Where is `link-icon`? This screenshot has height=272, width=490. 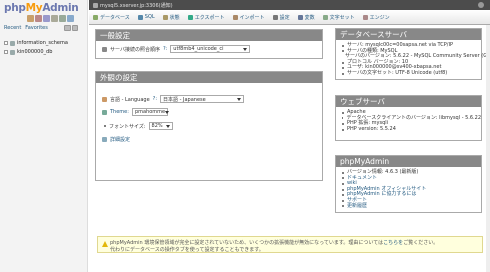 link-icon is located at coordinates (74, 28).